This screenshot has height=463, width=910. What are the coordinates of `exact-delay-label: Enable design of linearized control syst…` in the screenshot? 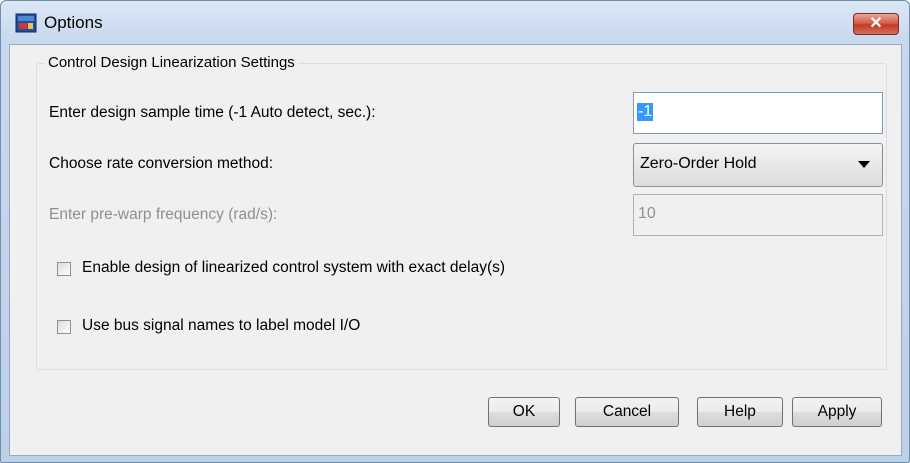 It's located at (294, 267).